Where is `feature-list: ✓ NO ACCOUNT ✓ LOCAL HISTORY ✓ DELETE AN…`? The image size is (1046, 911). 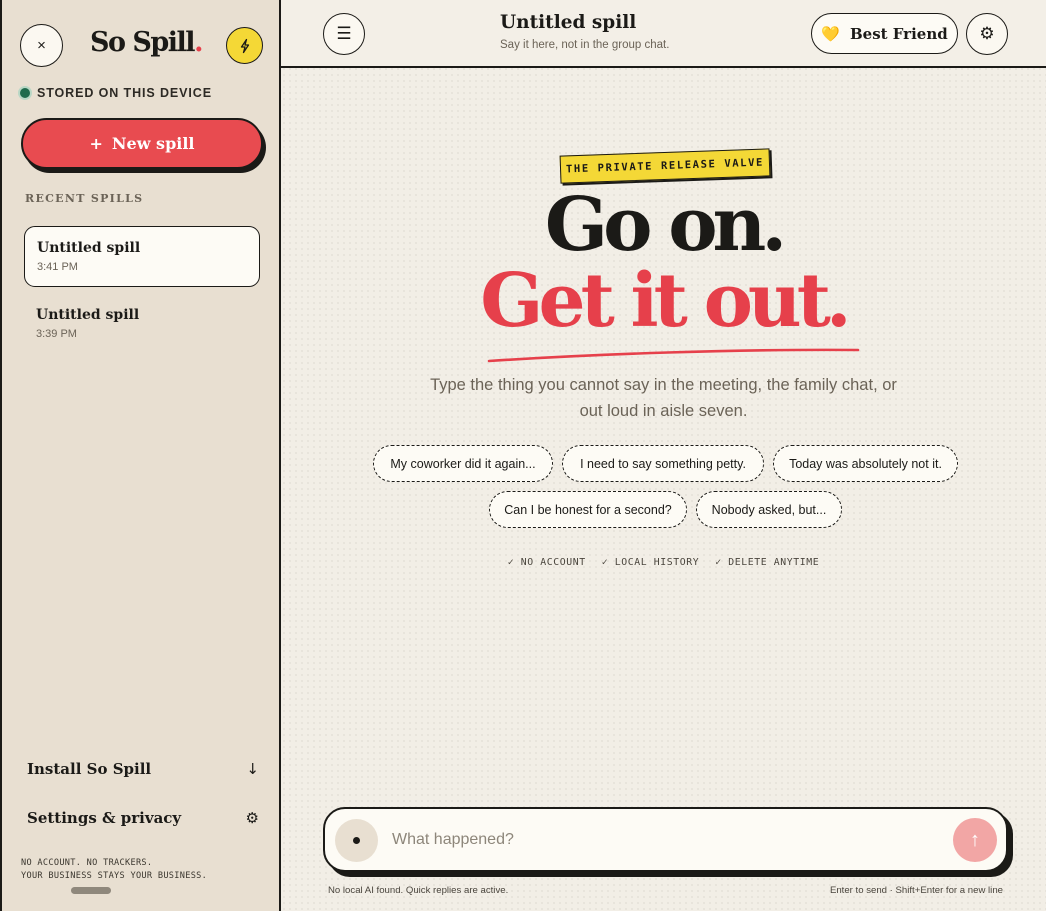 feature-list: ✓ NO ACCOUNT ✓ LOCAL HISTORY ✓ DELETE AN… is located at coordinates (663, 562).